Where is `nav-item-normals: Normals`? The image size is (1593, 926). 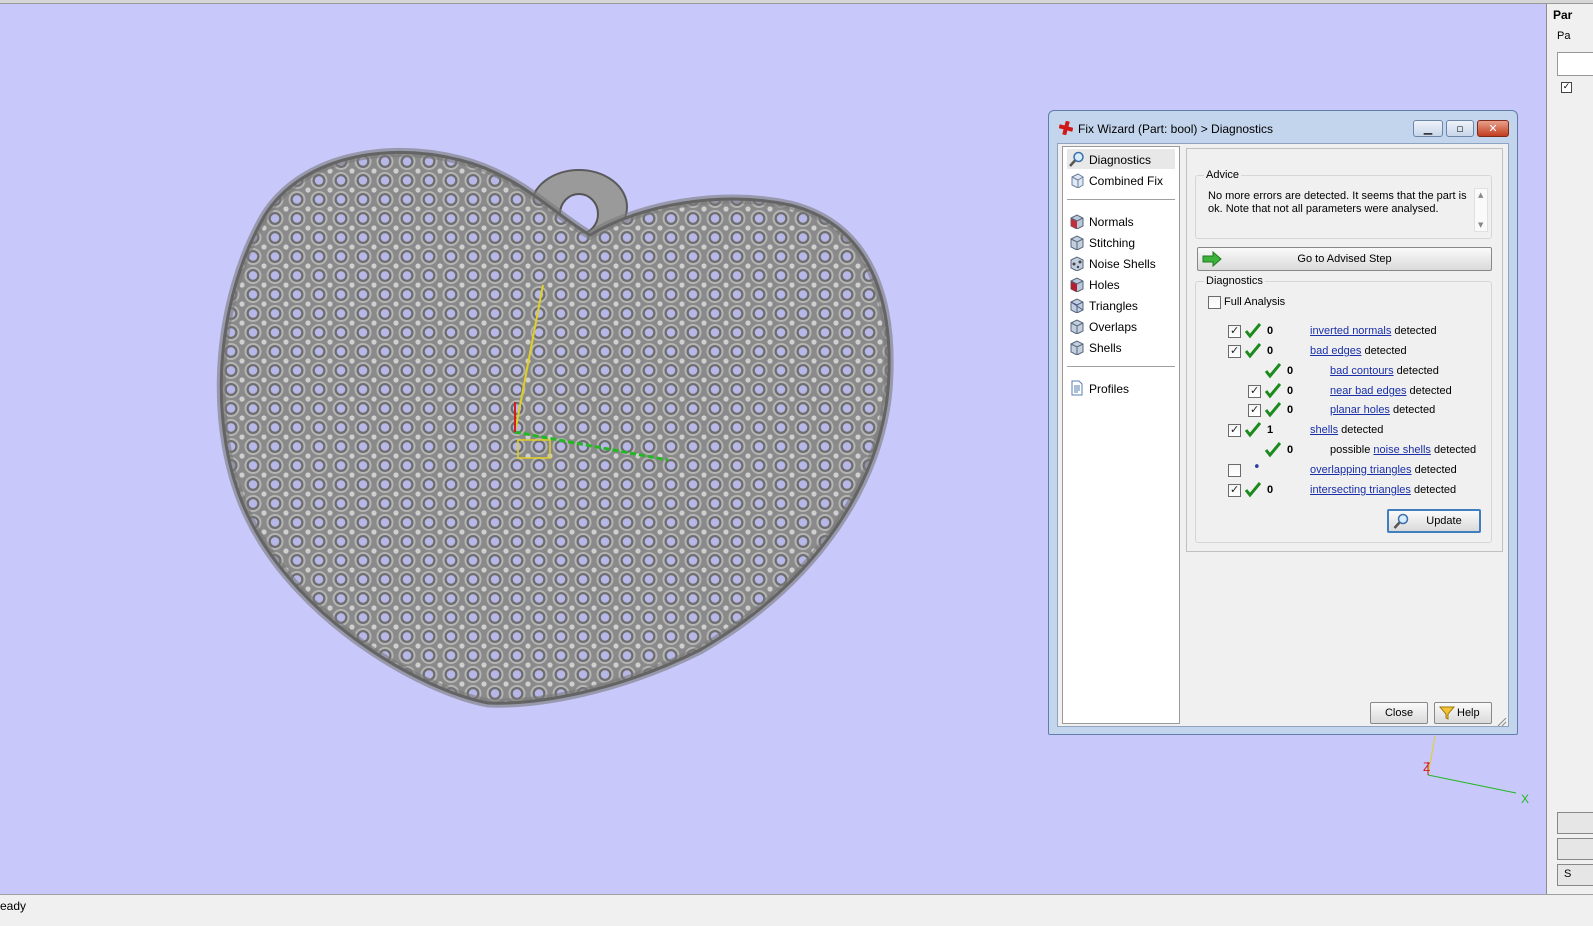
nav-item-normals: Normals is located at coordinates (1121, 221).